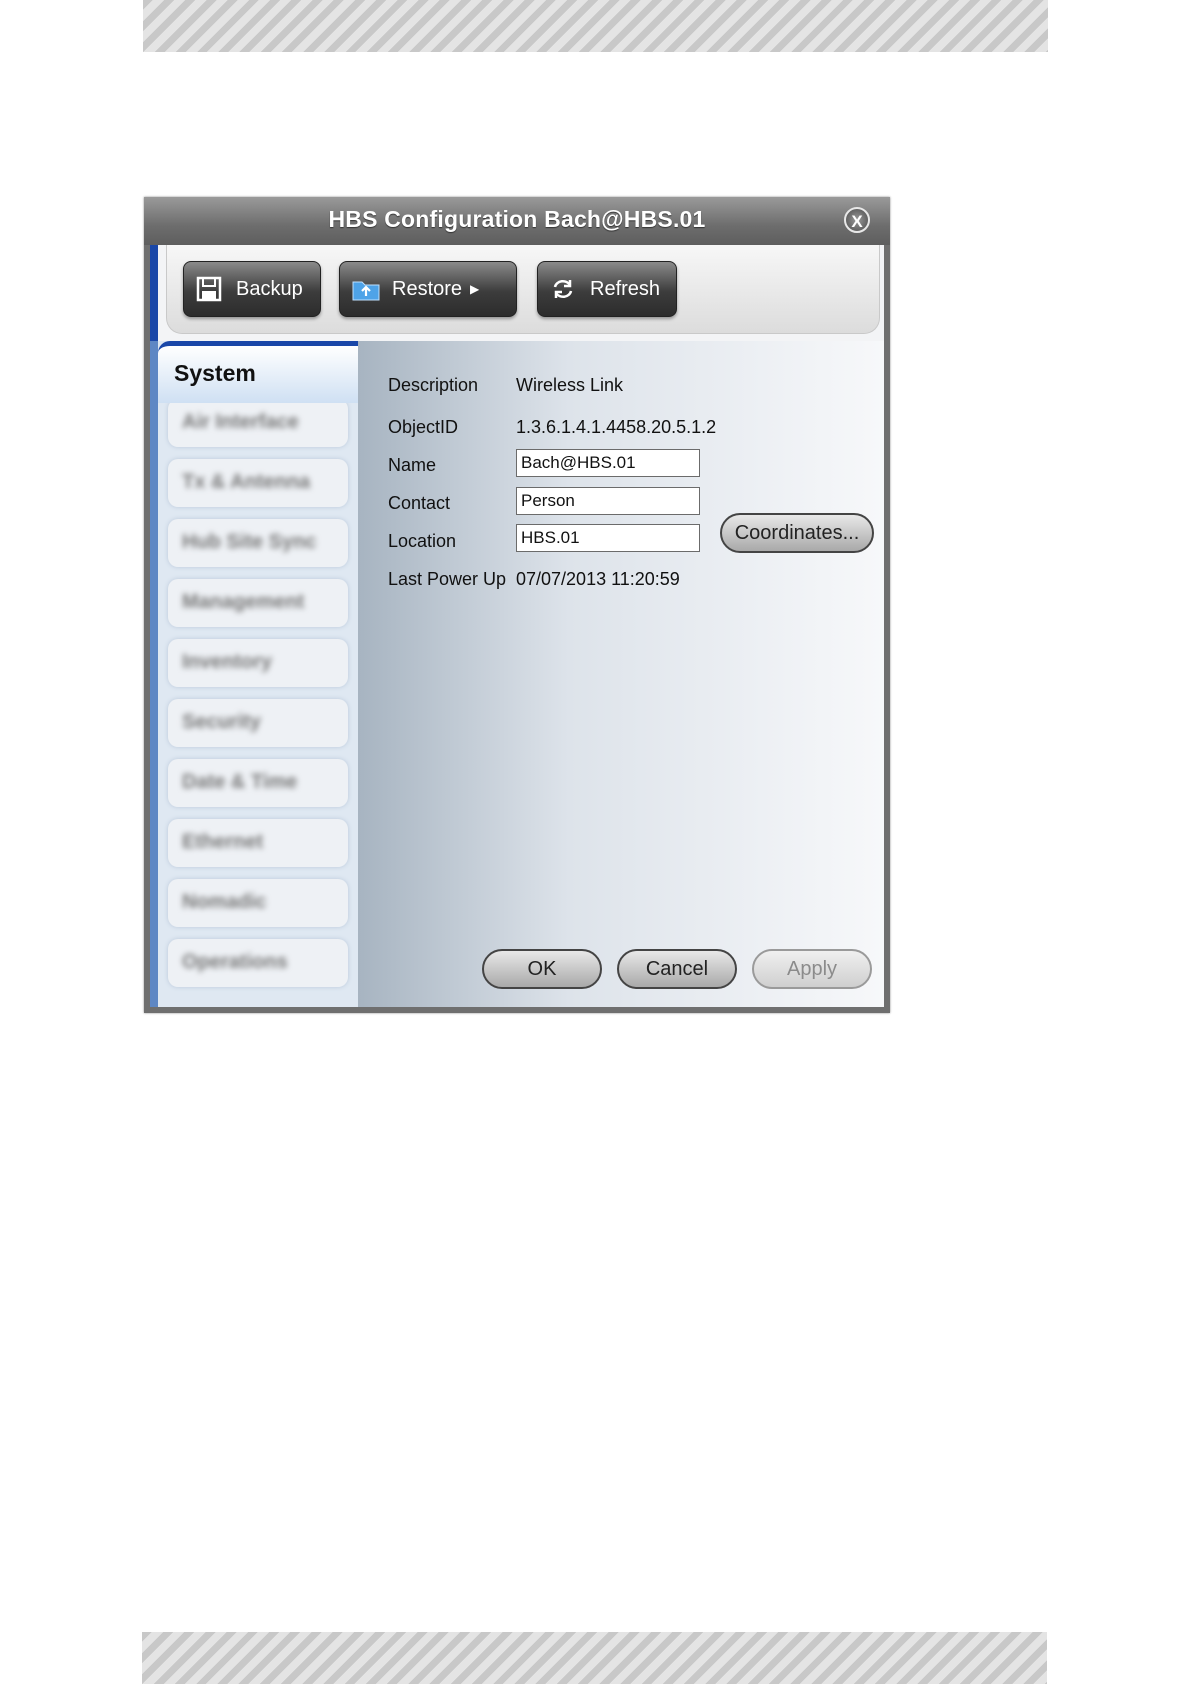 Image resolution: width=1190 pixels, height=1684 pixels. Describe the element at coordinates (608, 501) in the screenshot. I see `contact-field: Person` at that location.